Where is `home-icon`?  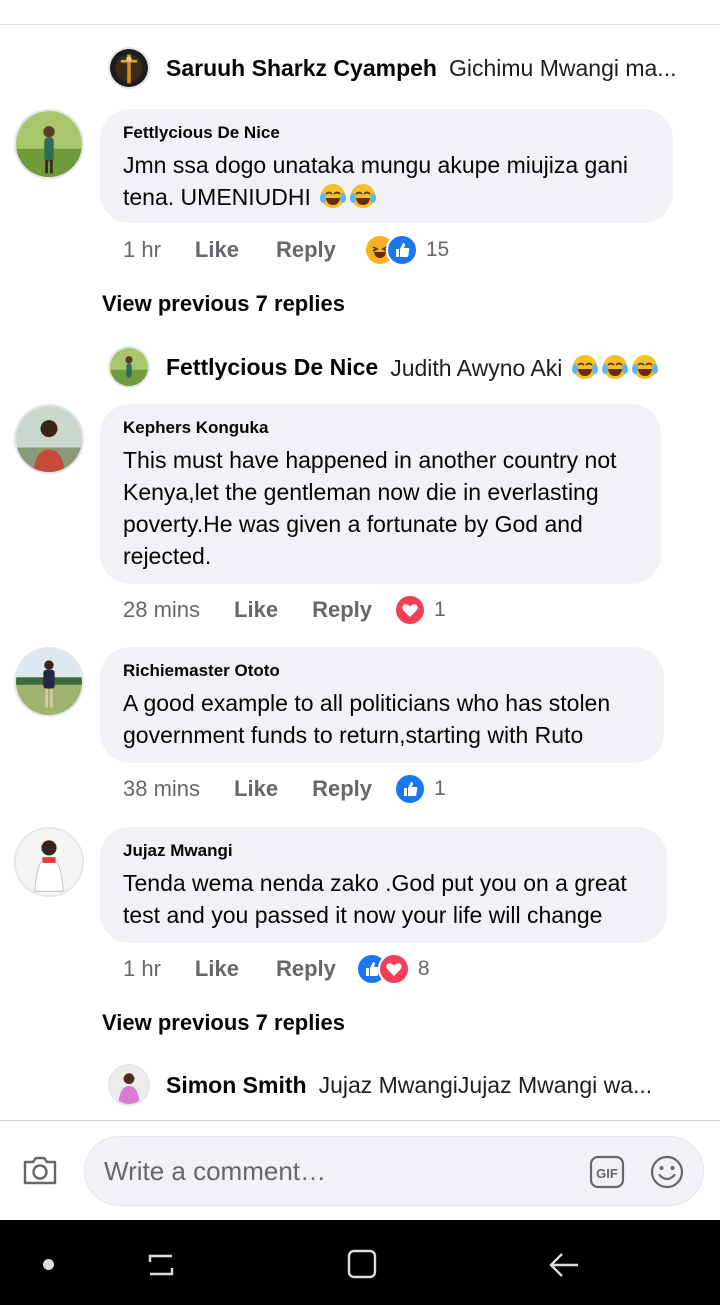 home-icon is located at coordinates (362, 1264).